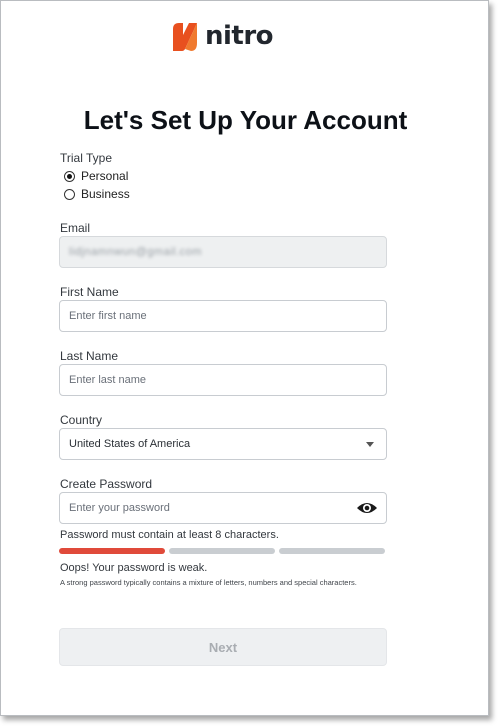 The image size is (500, 727). What do you see at coordinates (81, 420) in the screenshot?
I see `country-label: Country` at bounding box center [81, 420].